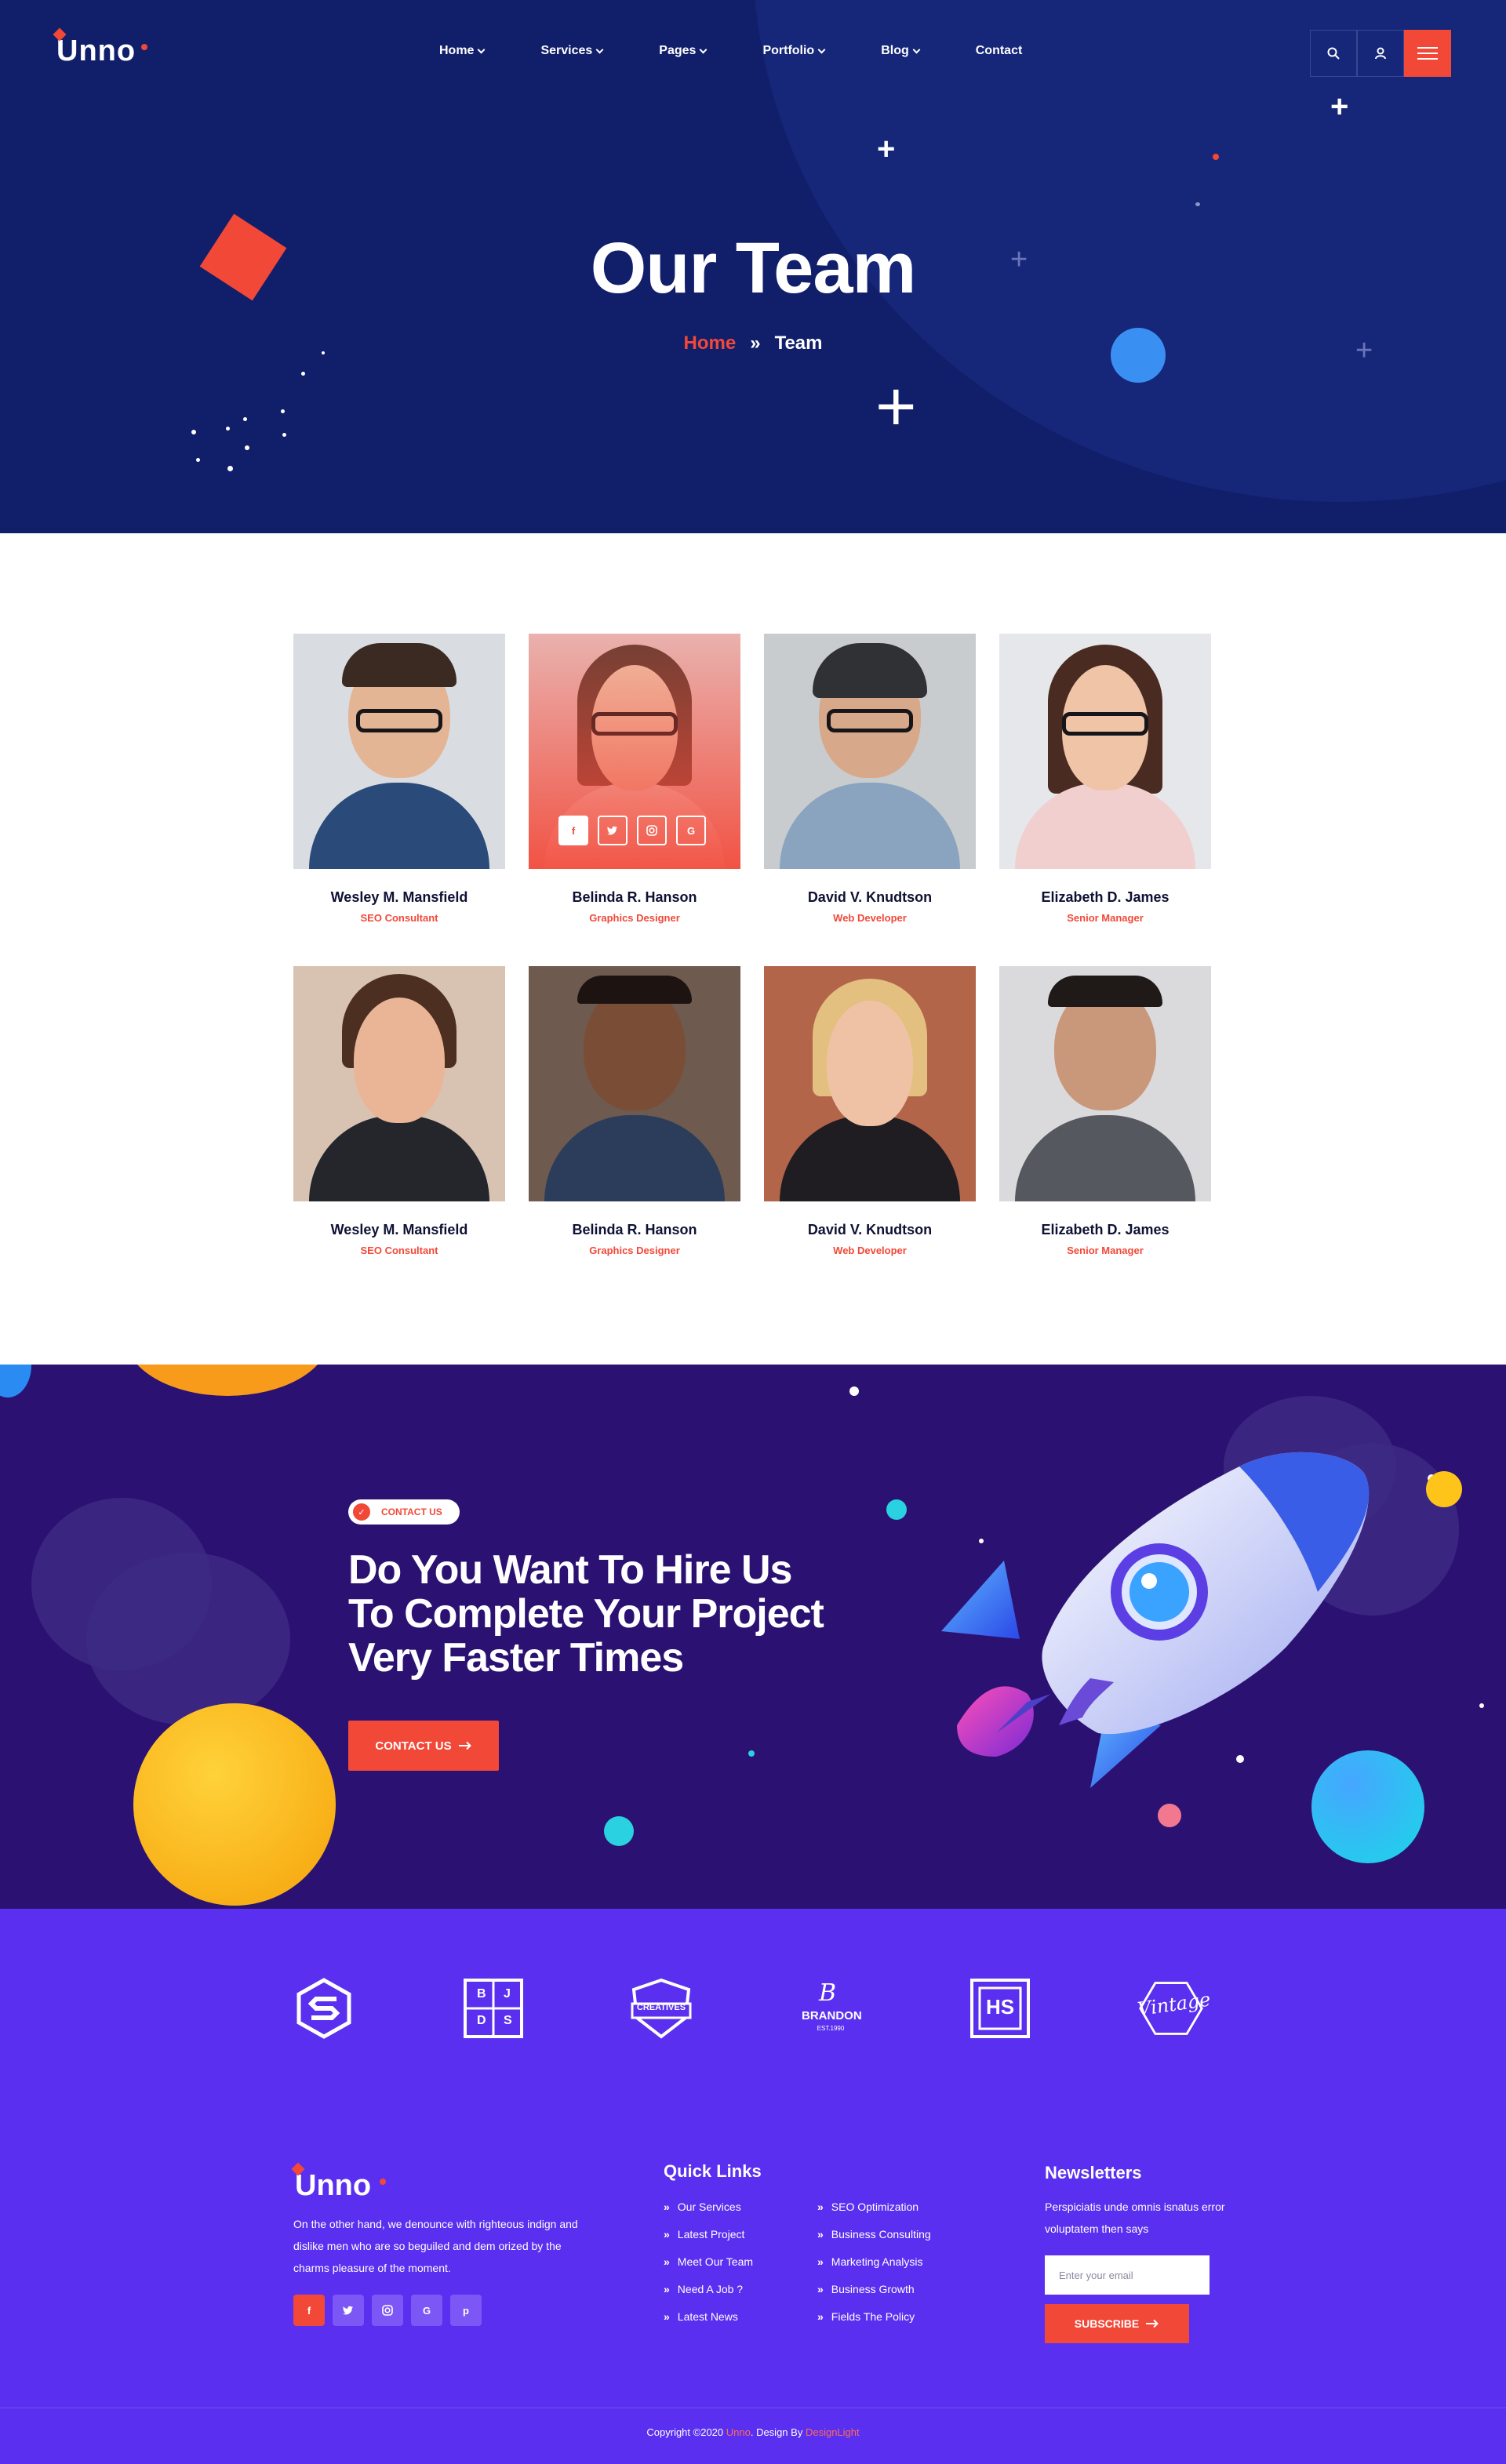 The width and height of the screenshot is (1506, 2464). Describe the element at coordinates (414, 1746) in the screenshot. I see `button-label: CONTACT US` at that location.